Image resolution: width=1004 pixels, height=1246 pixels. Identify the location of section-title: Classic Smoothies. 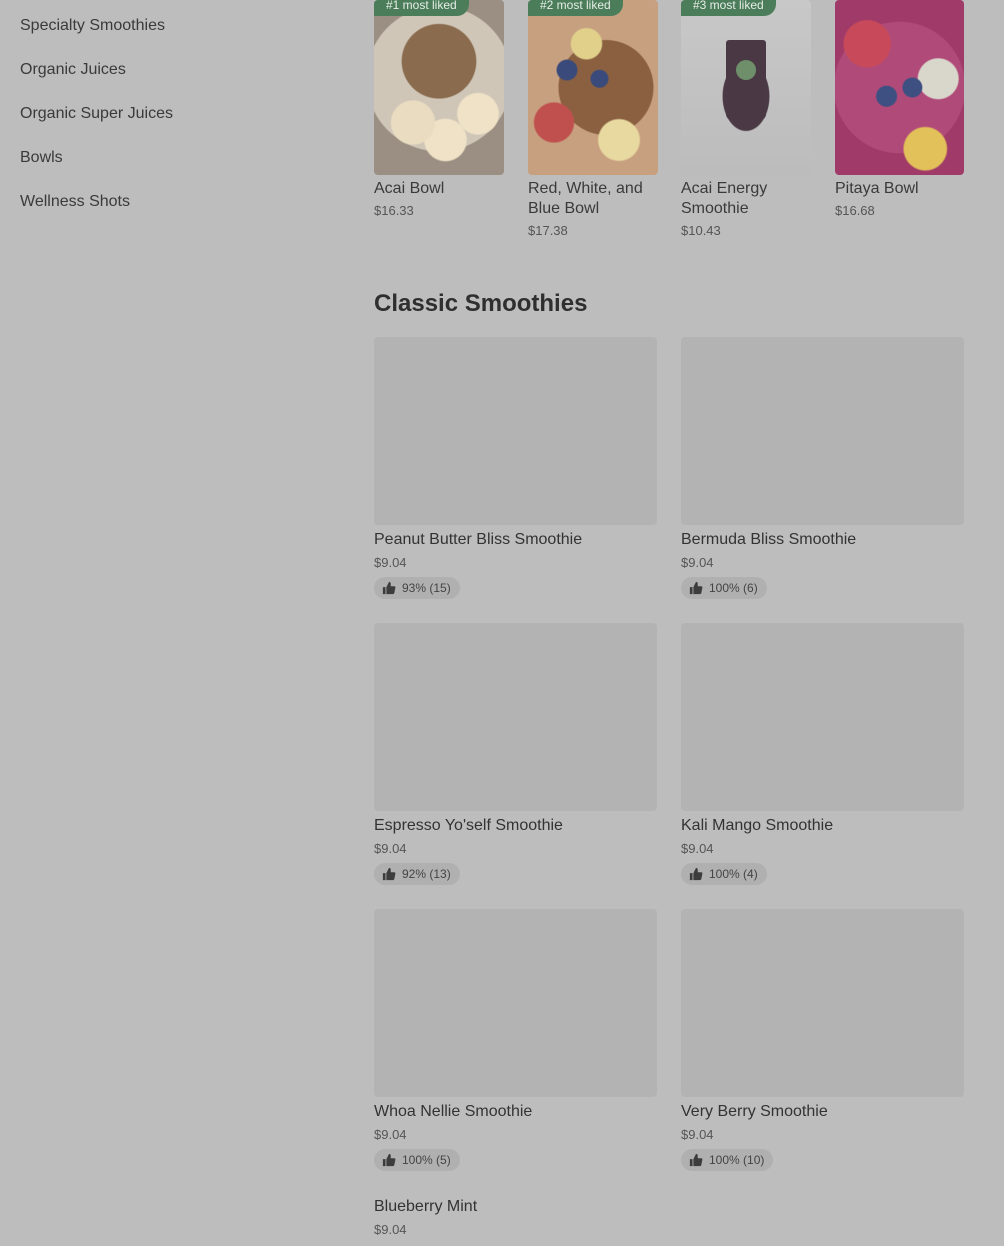
(481, 303).